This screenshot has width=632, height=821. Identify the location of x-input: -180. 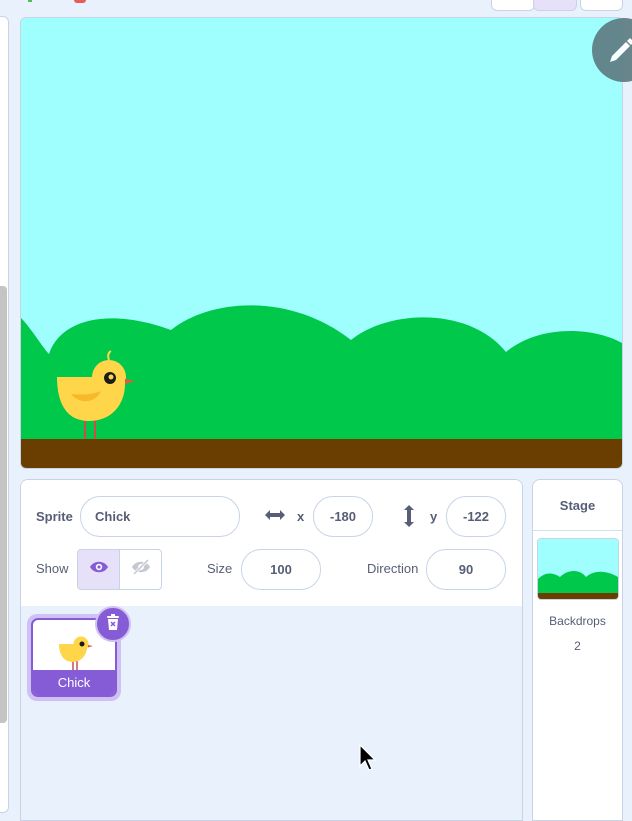
(343, 516).